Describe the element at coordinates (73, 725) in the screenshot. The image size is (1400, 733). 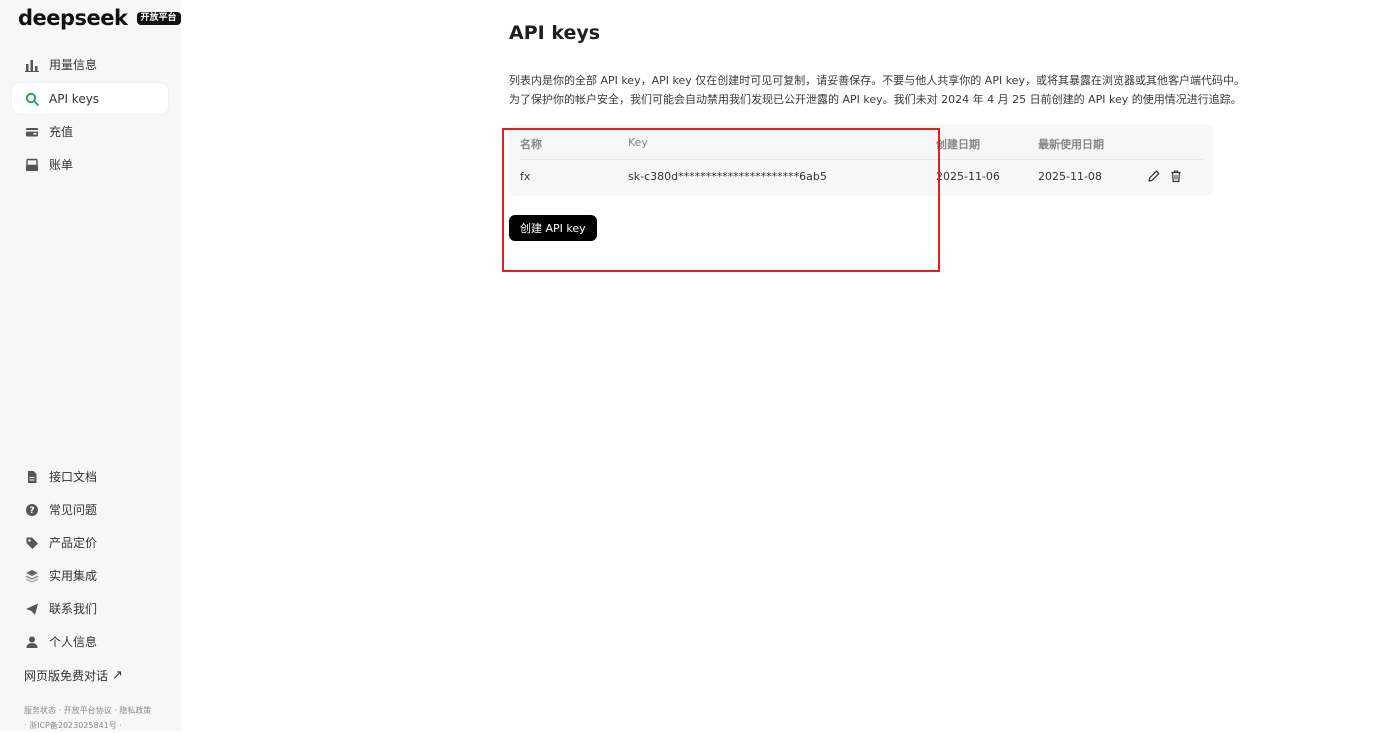
I see `icp-link: 浙ICP备2023025841号` at that location.